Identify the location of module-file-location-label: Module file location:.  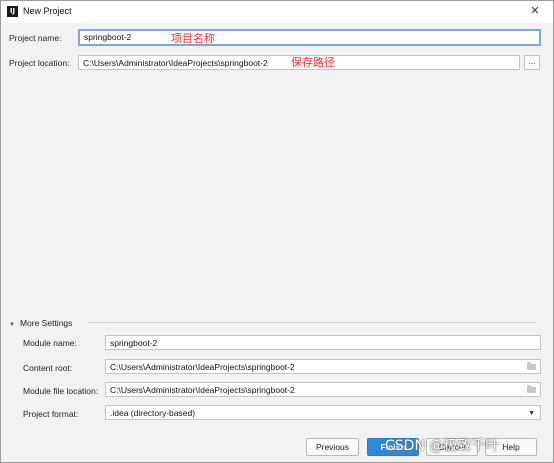
(61, 391).